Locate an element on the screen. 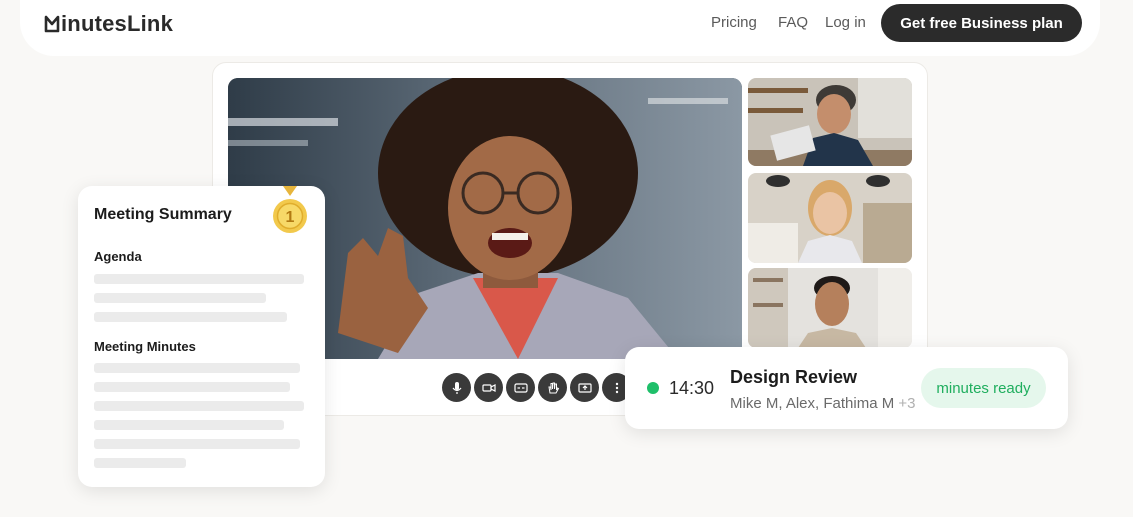 The width and height of the screenshot is (1133, 517). summary-title: Meeting Summary is located at coordinates (163, 214).